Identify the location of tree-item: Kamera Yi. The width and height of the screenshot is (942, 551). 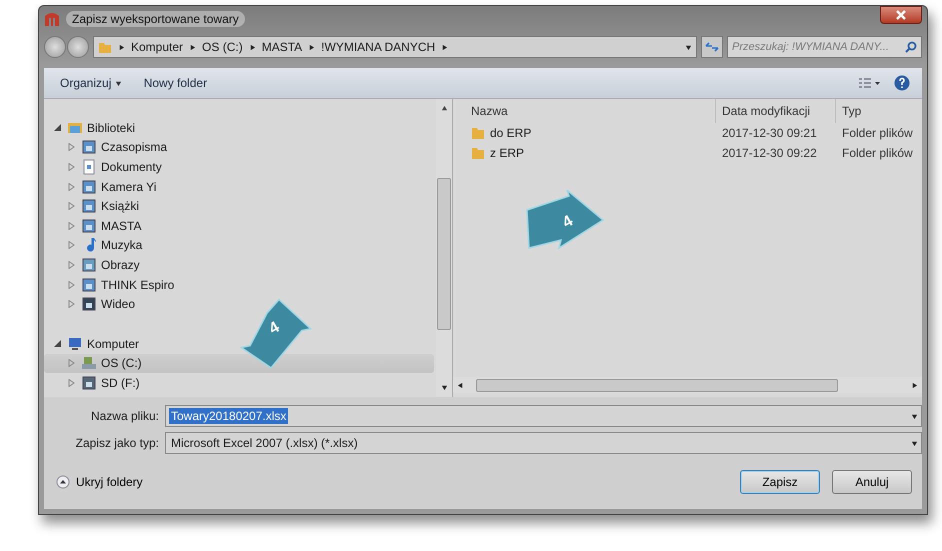
(239, 186).